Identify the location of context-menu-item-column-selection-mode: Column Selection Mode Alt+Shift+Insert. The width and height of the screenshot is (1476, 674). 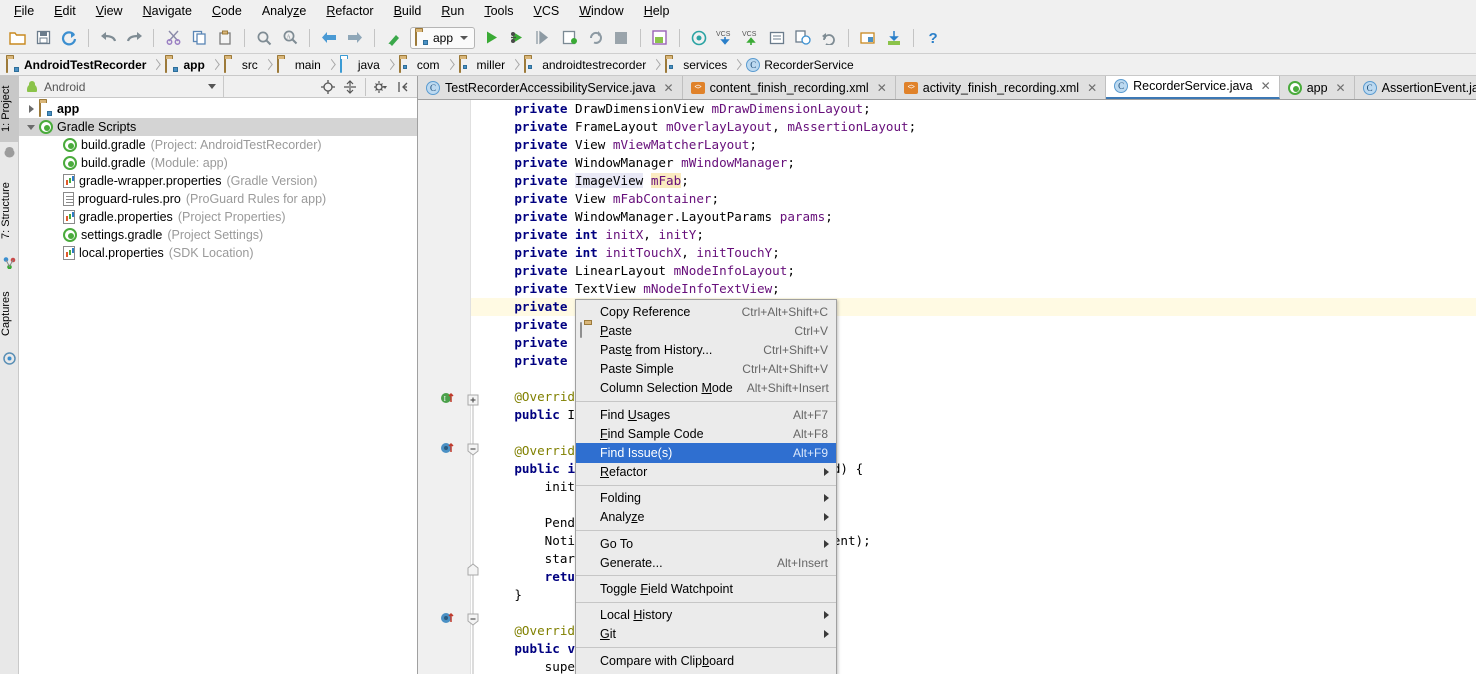
(706, 388).